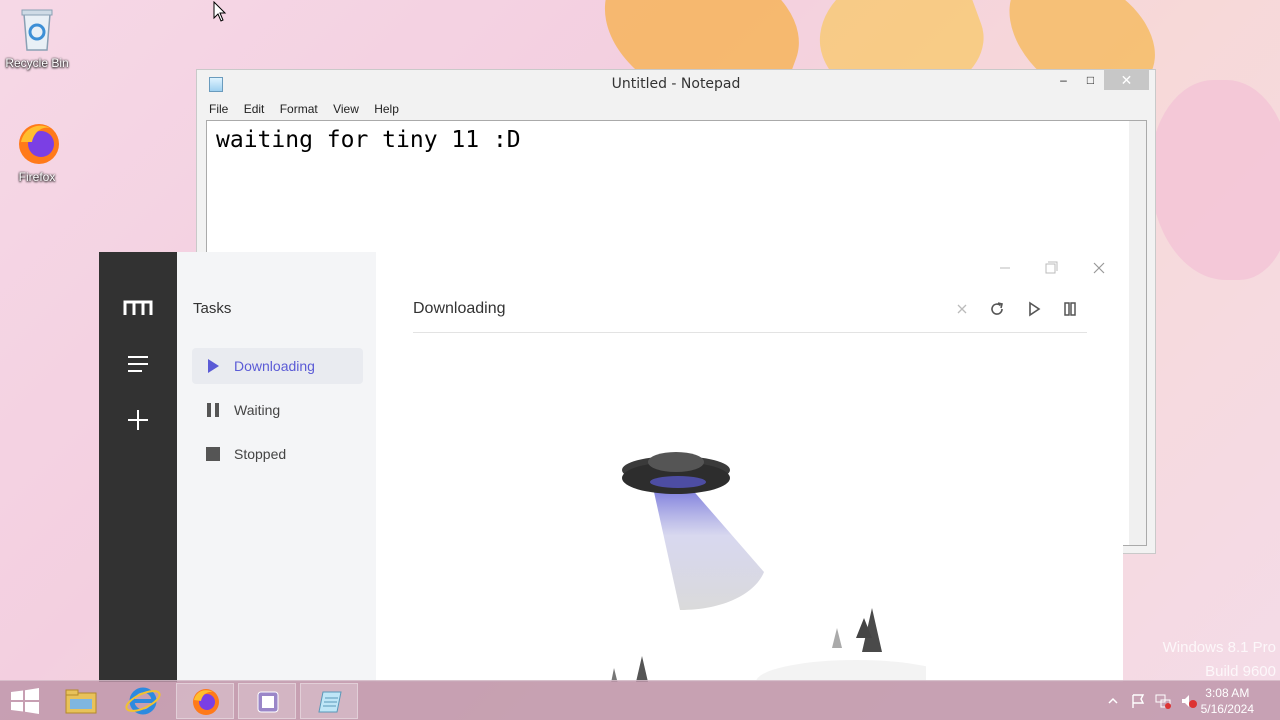 The width and height of the screenshot is (1280, 720). Describe the element at coordinates (37, 177) in the screenshot. I see `desktop-icon-label: Firefox` at that location.